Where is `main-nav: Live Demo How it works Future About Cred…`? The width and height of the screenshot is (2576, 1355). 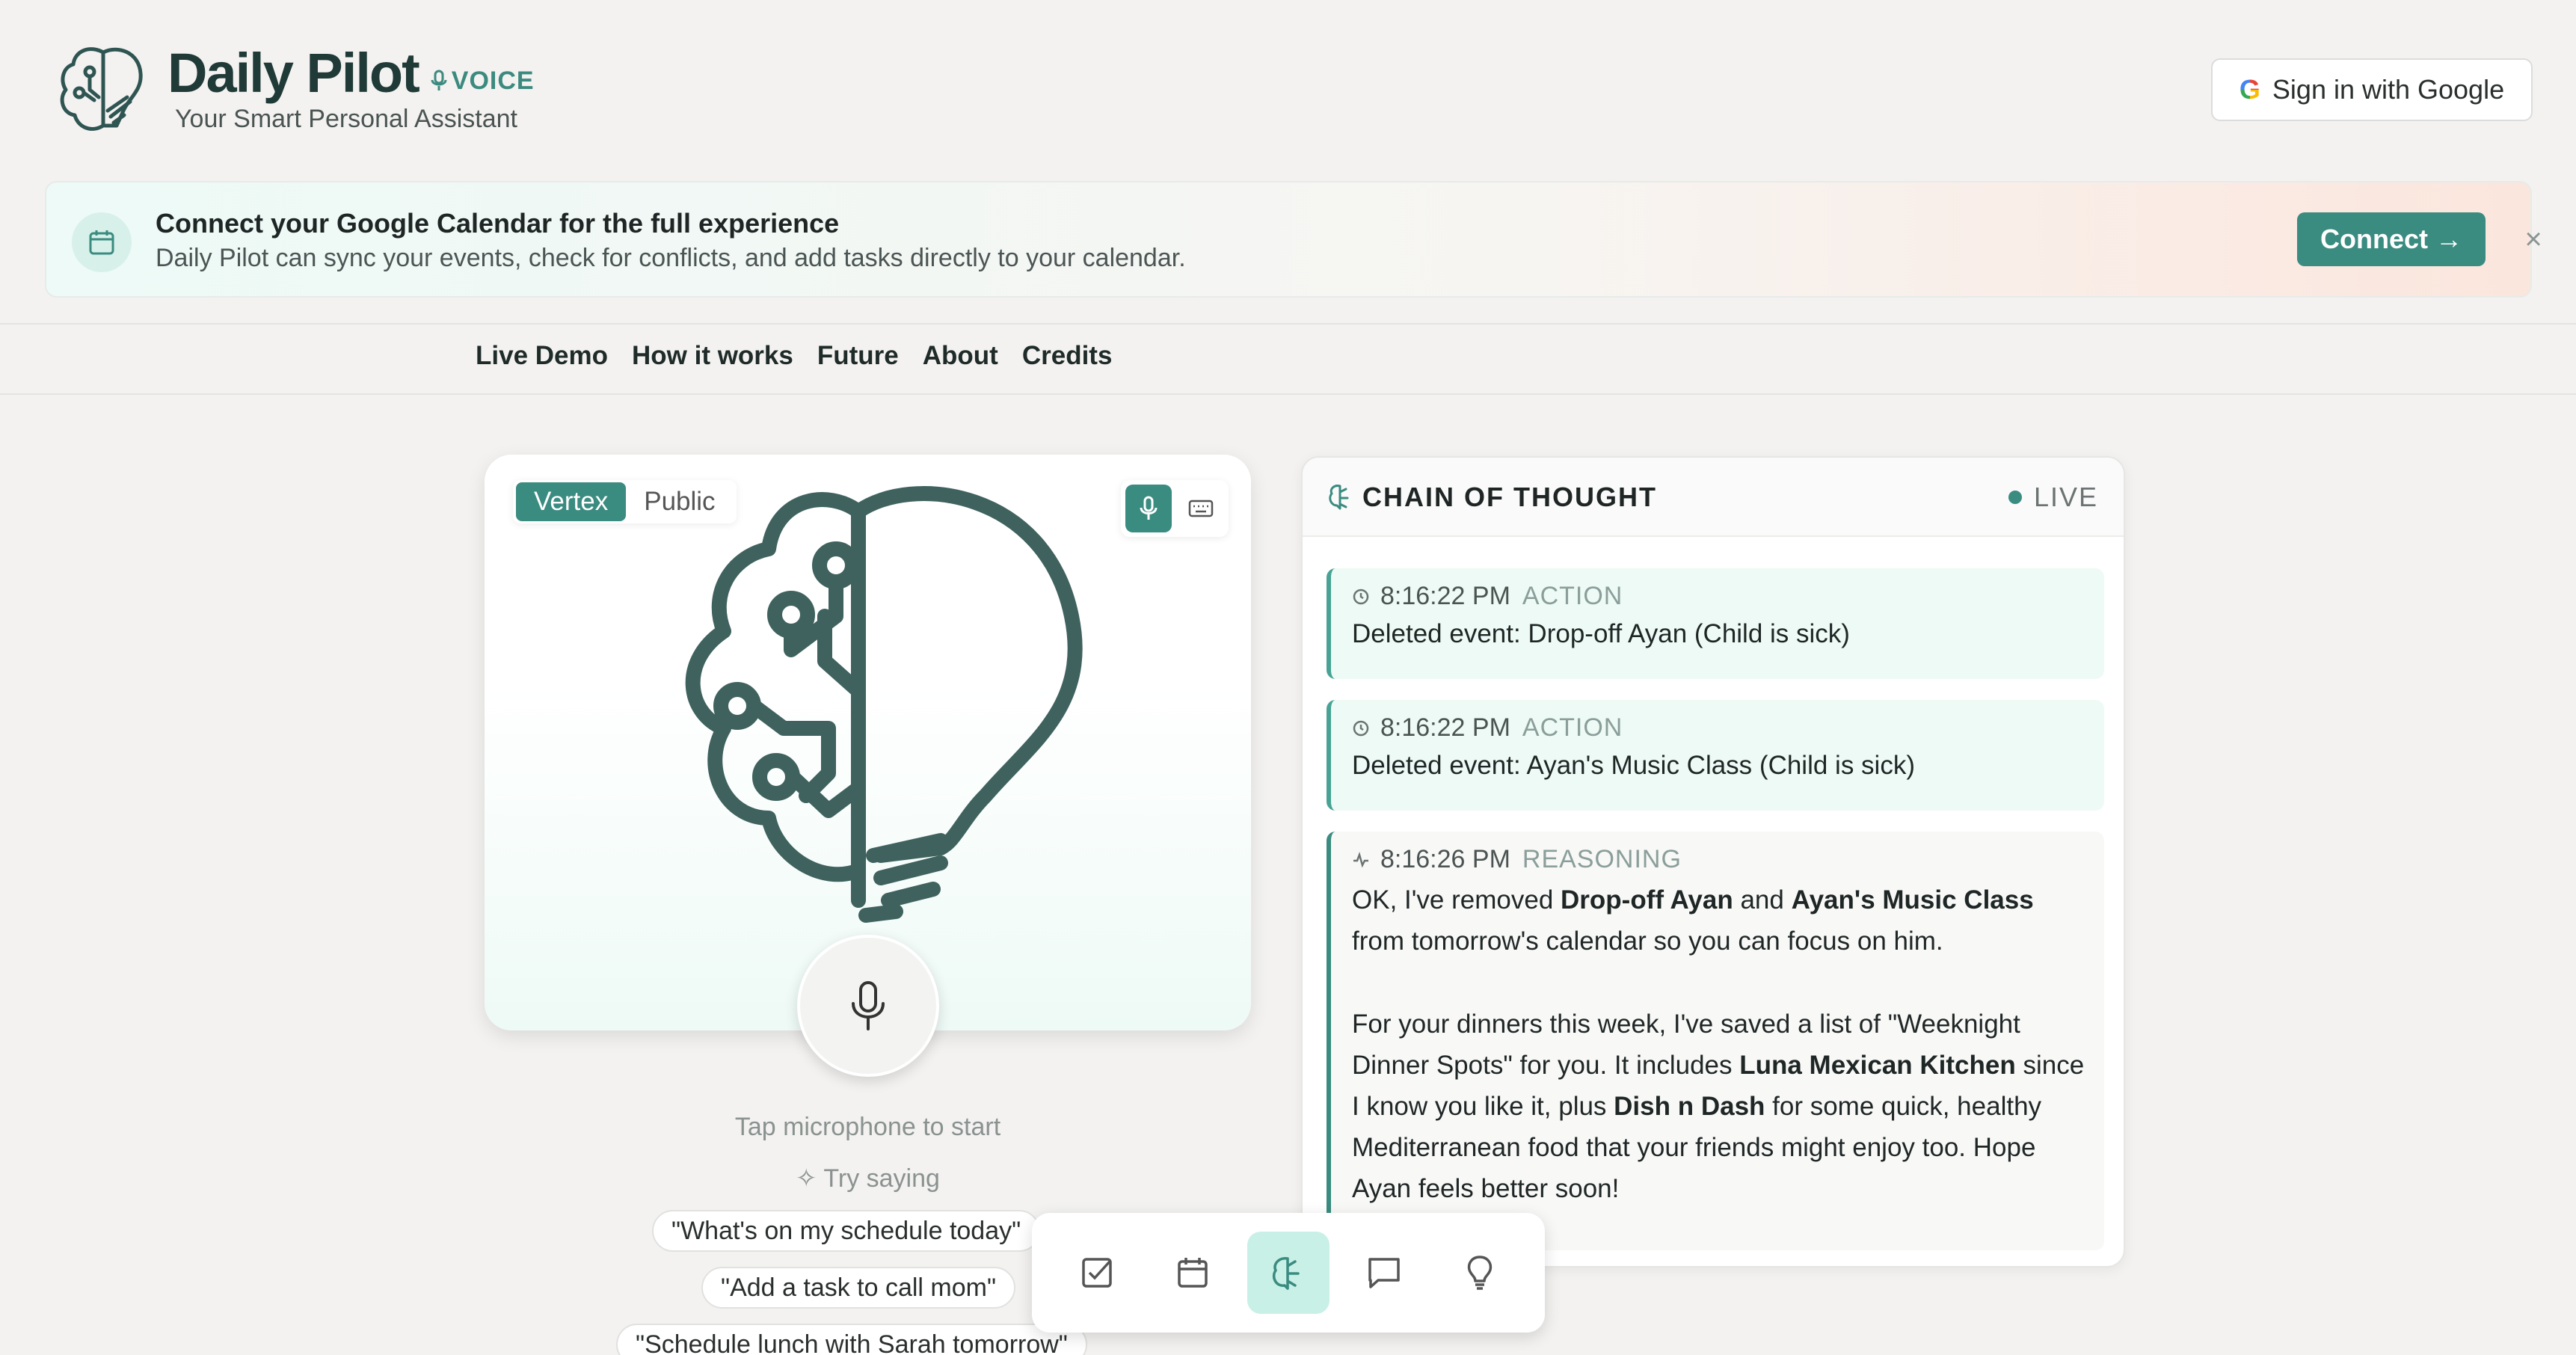
main-nav: Live Demo How it works Future About Cred… is located at coordinates (1288, 359).